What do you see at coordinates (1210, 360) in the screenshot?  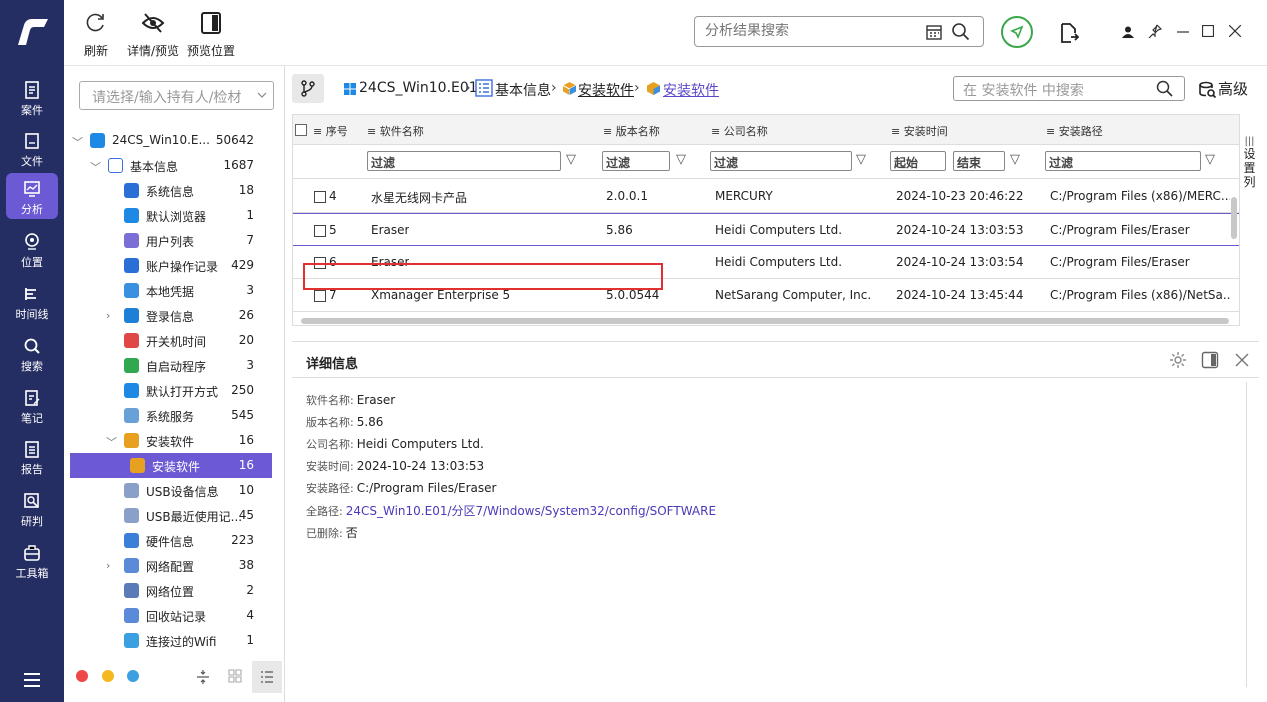 I see `panel-right-icon` at bounding box center [1210, 360].